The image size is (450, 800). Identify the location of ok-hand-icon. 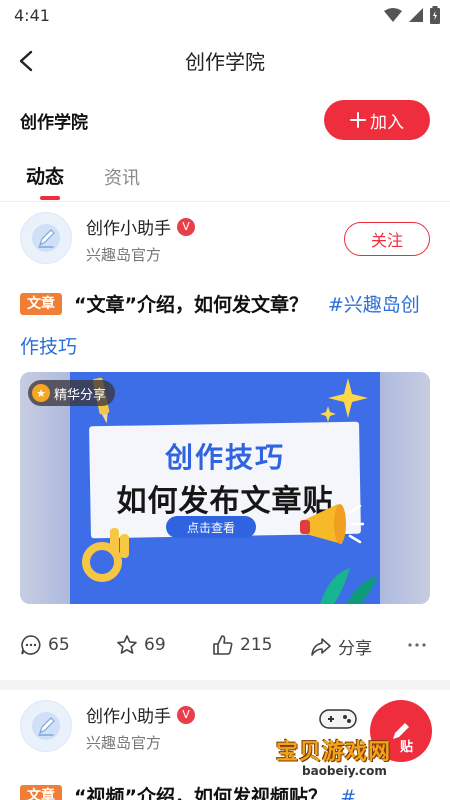
(105, 555).